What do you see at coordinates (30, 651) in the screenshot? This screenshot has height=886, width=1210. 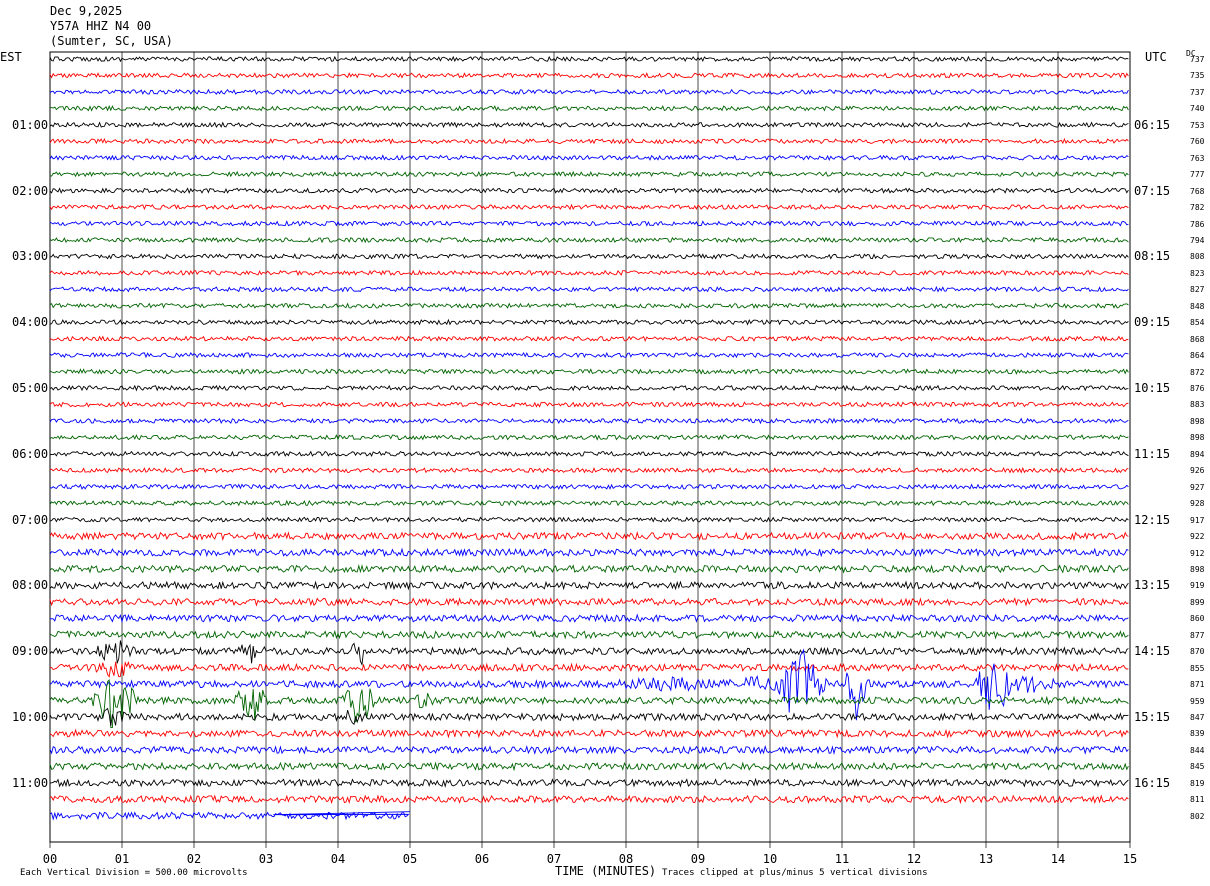 I see `left-hour-label: 09:00` at bounding box center [30, 651].